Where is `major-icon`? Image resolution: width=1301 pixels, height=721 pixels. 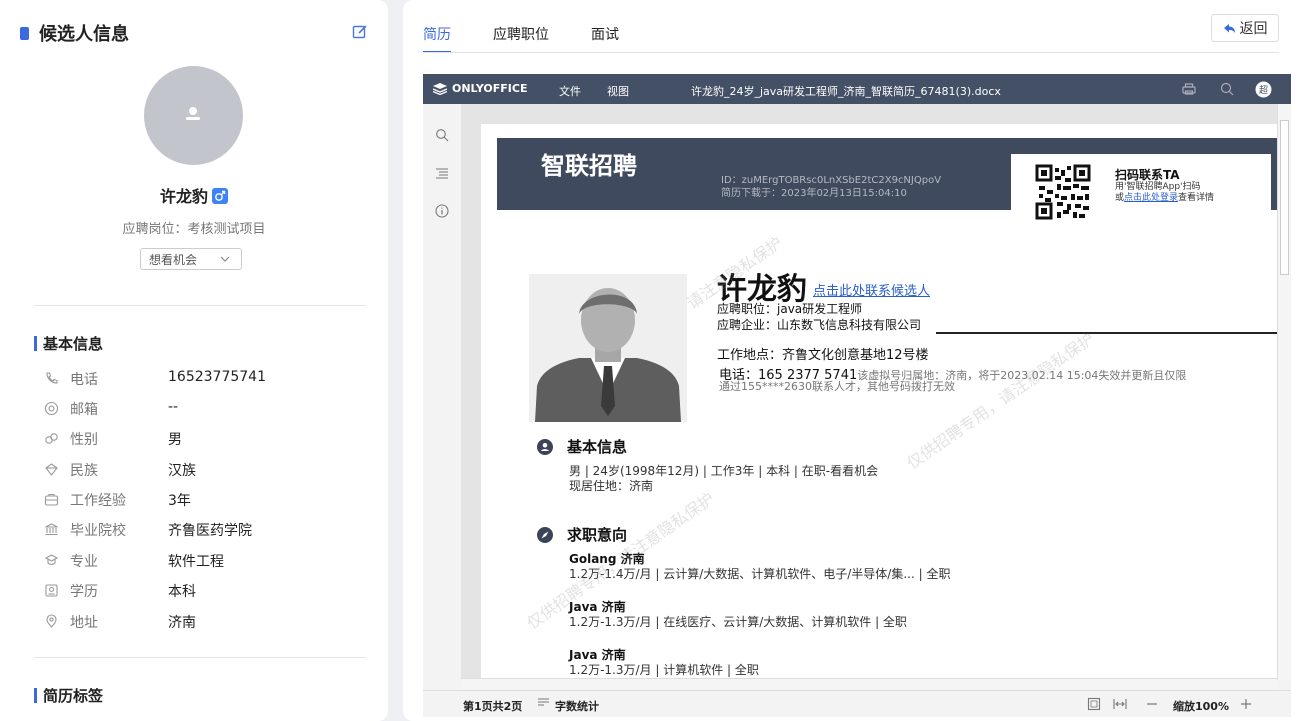 major-icon is located at coordinates (51, 560).